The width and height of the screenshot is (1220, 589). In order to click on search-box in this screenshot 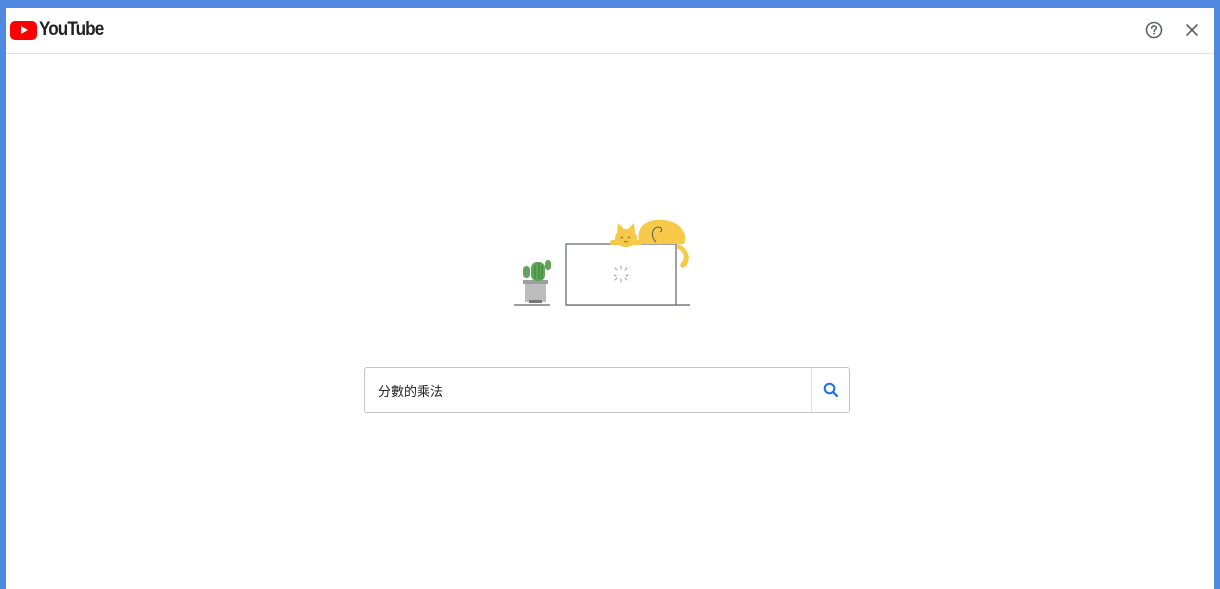, I will do `click(607, 390)`.